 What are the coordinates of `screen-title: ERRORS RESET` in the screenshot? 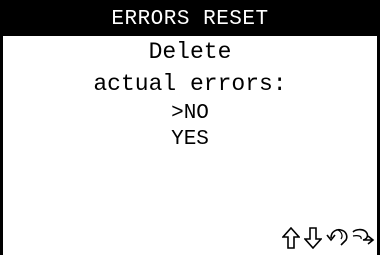 It's located at (190, 18).